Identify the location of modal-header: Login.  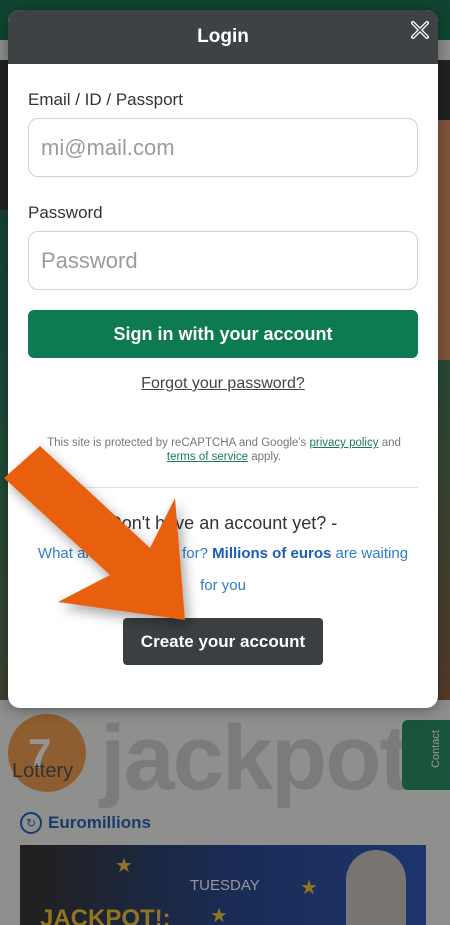
(223, 37).